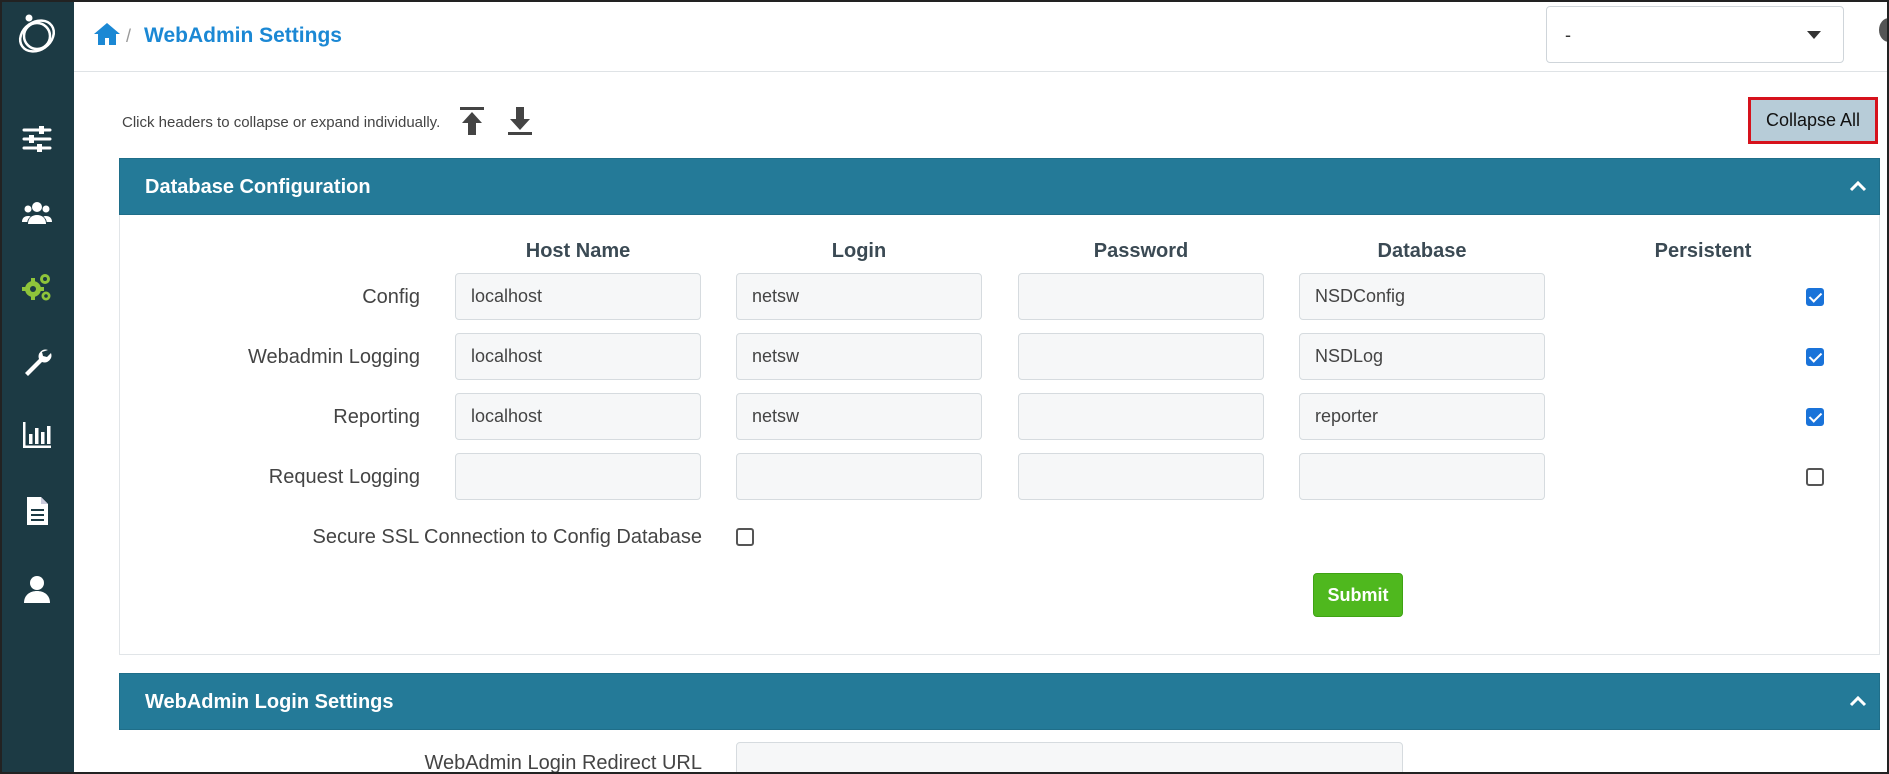 The width and height of the screenshot is (1889, 774). What do you see at coordinates (37, 387) in the screenshot?
I see `sidebar` at bounding box center [37, 387].